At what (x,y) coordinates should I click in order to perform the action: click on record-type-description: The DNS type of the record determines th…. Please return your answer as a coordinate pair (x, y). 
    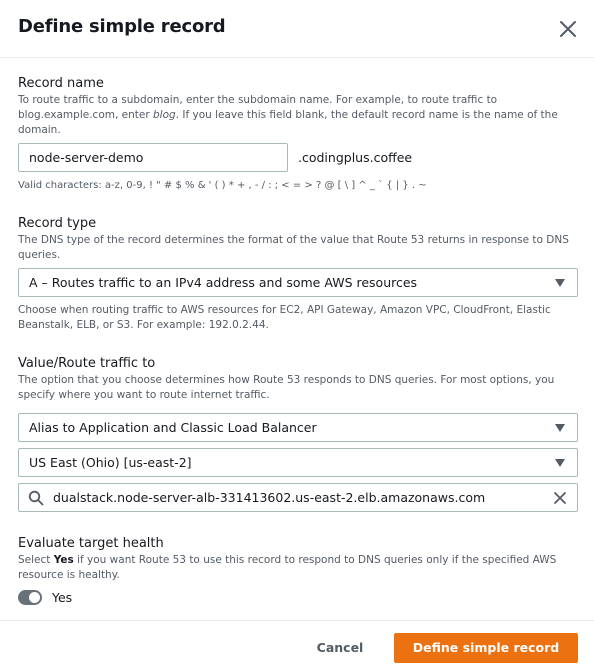
    Looking at the image, I should click on (293, 247).